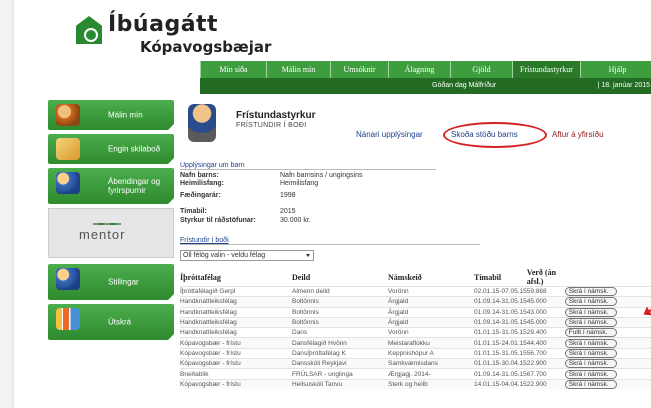 Image resolution: width=651 pixels, height=408 pixels. What do you see at coordinates (546, 277) in the screenshot?
I see `col-header-price: Verð (án afsl.)` at bounding box center [546, 277].